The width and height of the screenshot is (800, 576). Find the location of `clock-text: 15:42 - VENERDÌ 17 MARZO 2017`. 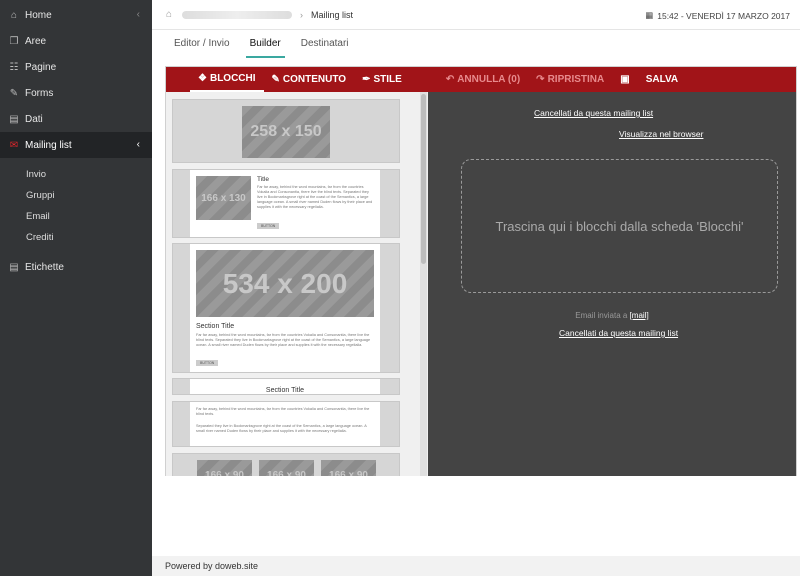

clock-text: 15:42 - VENERDÌ 17 MARZO 2017 is located at coordinates (723, 15).